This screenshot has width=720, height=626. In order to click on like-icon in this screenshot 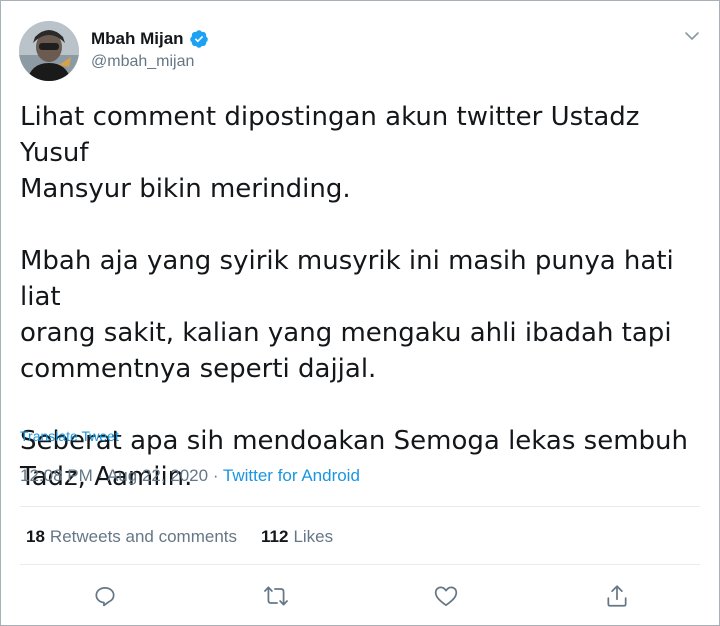, I will do `click(446, 596)`.